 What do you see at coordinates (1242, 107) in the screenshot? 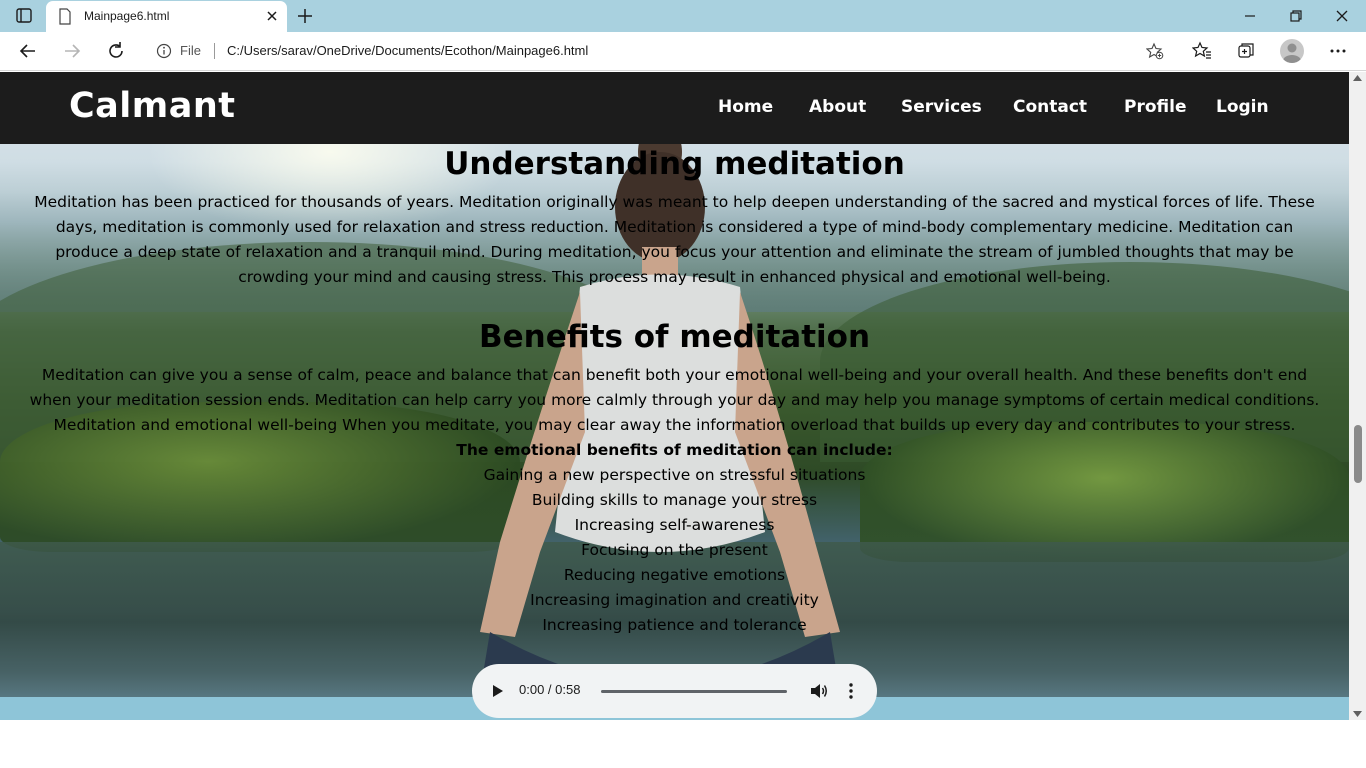
I see `nav-login: Login` at bounding box center [1242, 107].